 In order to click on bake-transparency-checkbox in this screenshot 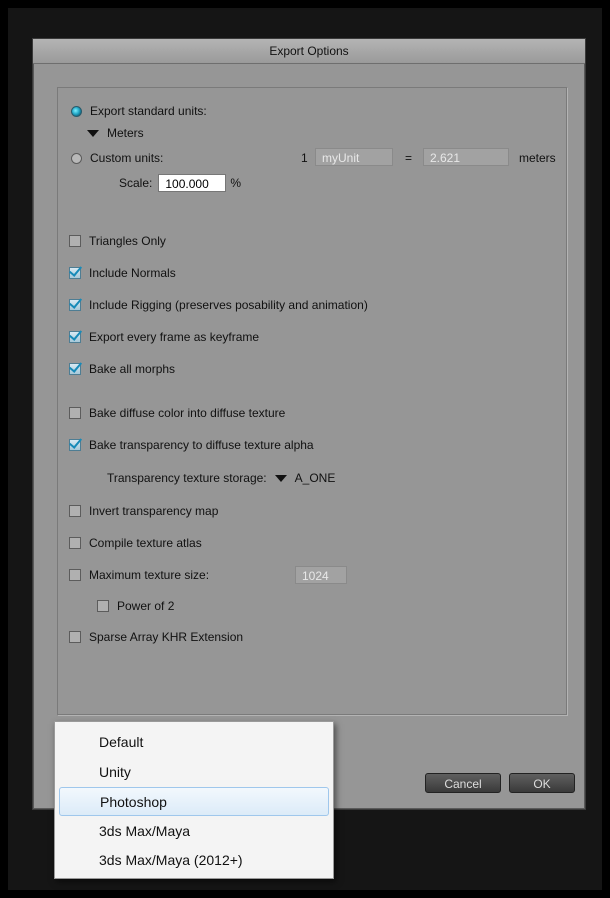, I will do `click(75, 445)`.